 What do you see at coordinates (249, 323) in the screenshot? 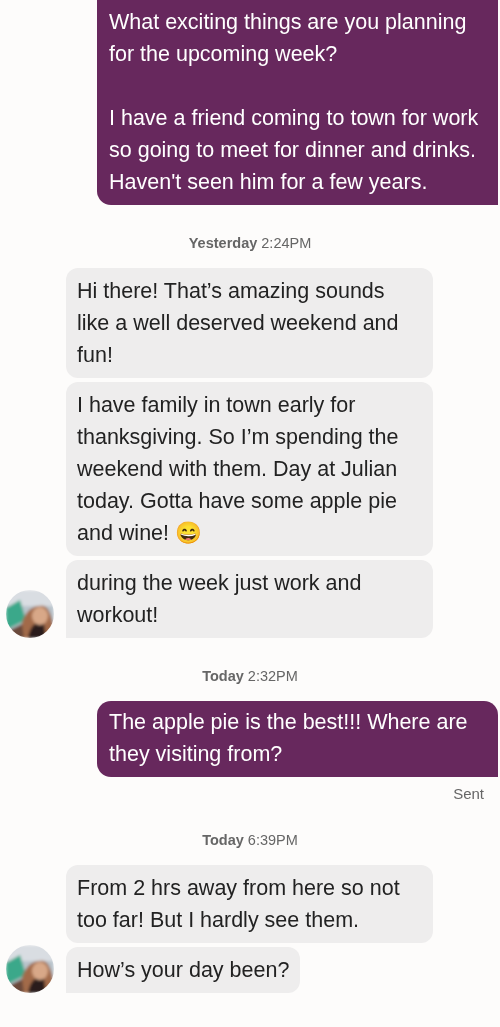
I see `received-message: Hi there! That’s amazing sounds like a well deserved weekend and fun!` at bounding box center [249, 323].